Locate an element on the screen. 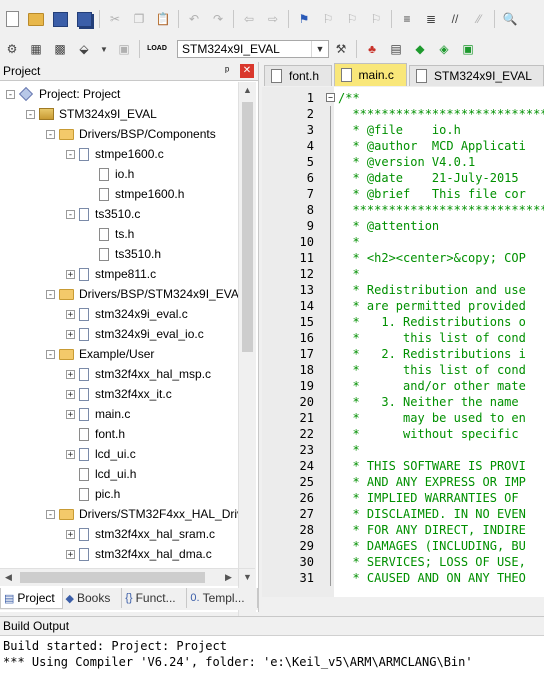 Image resolution: width=544 pixels, height=674 pixels. download-load-button: LOAD is located at coordinates (157, 49).